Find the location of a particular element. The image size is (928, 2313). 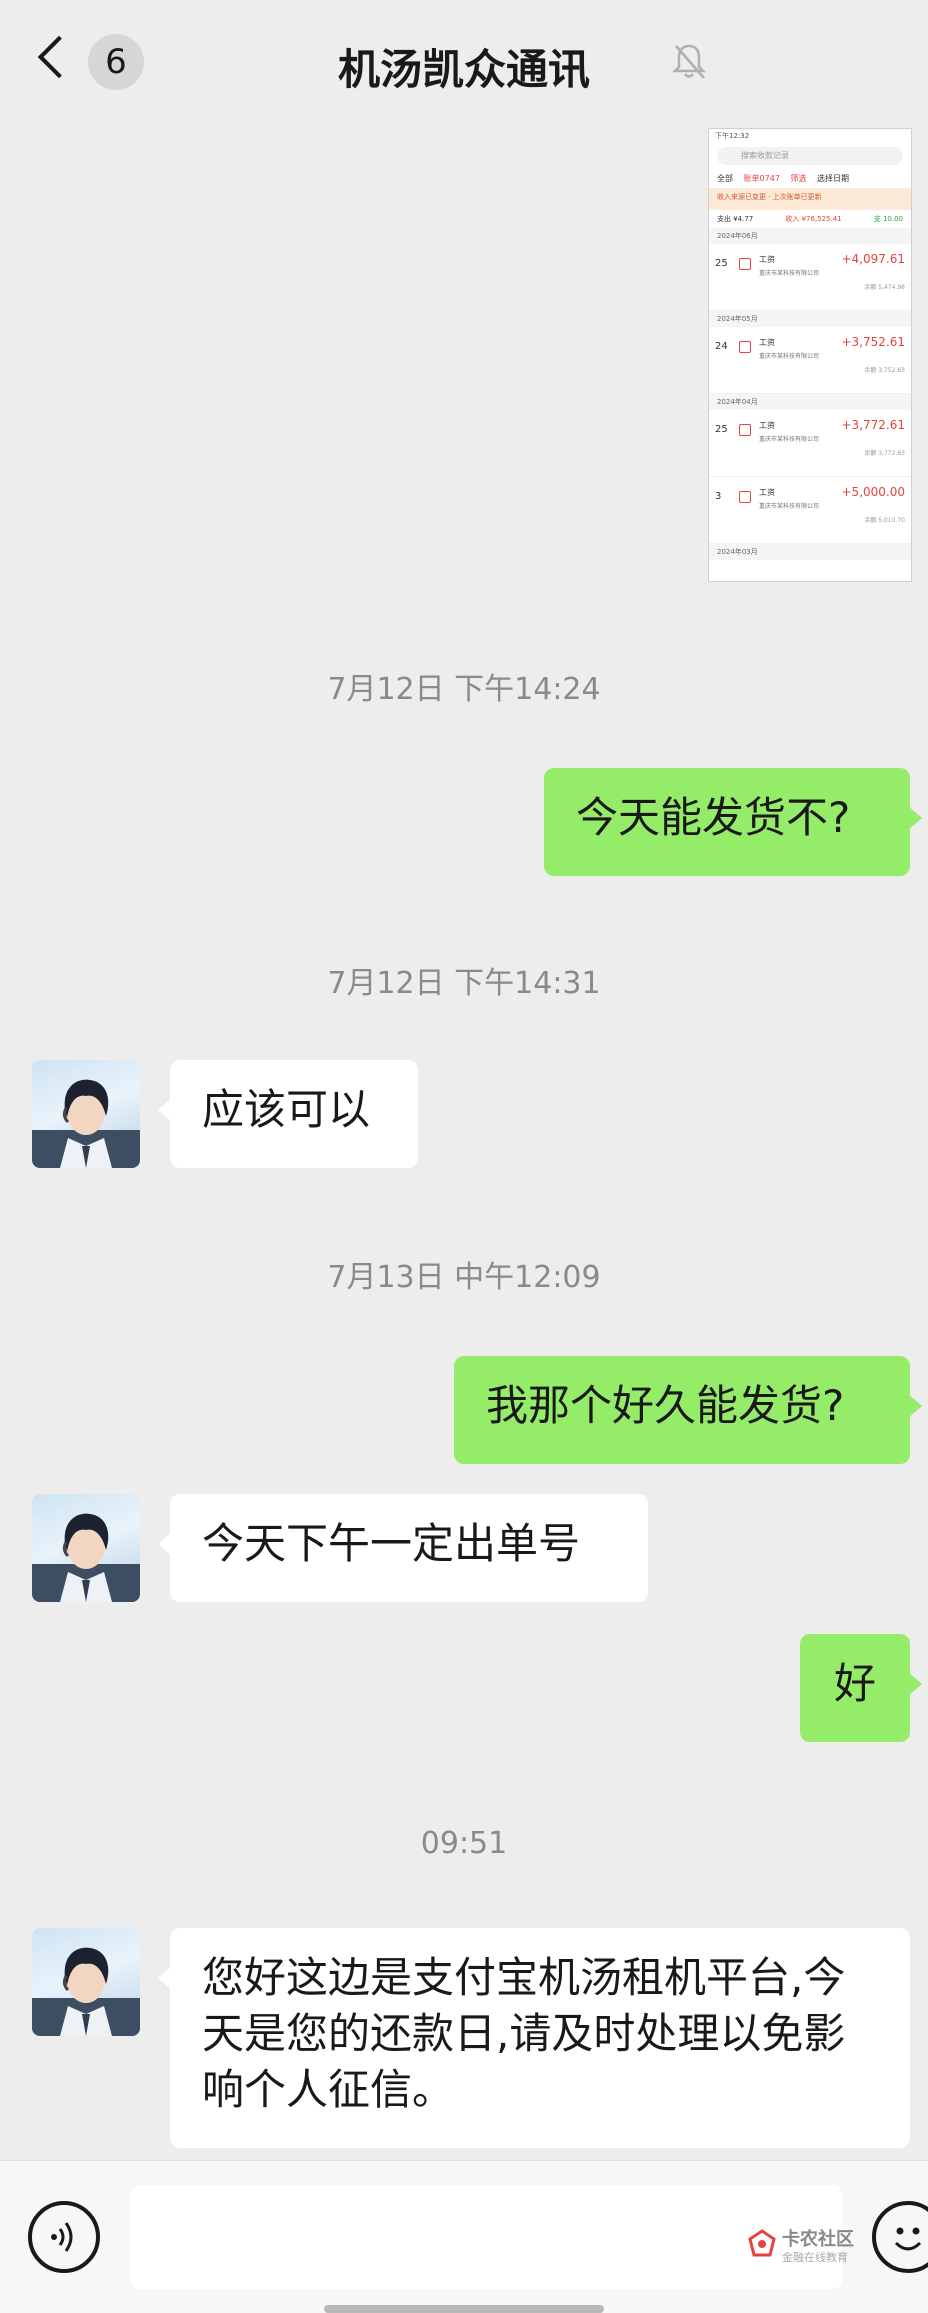

thumb-record-balance: 余额 3,752.63 is located at coordinates (884, 370).